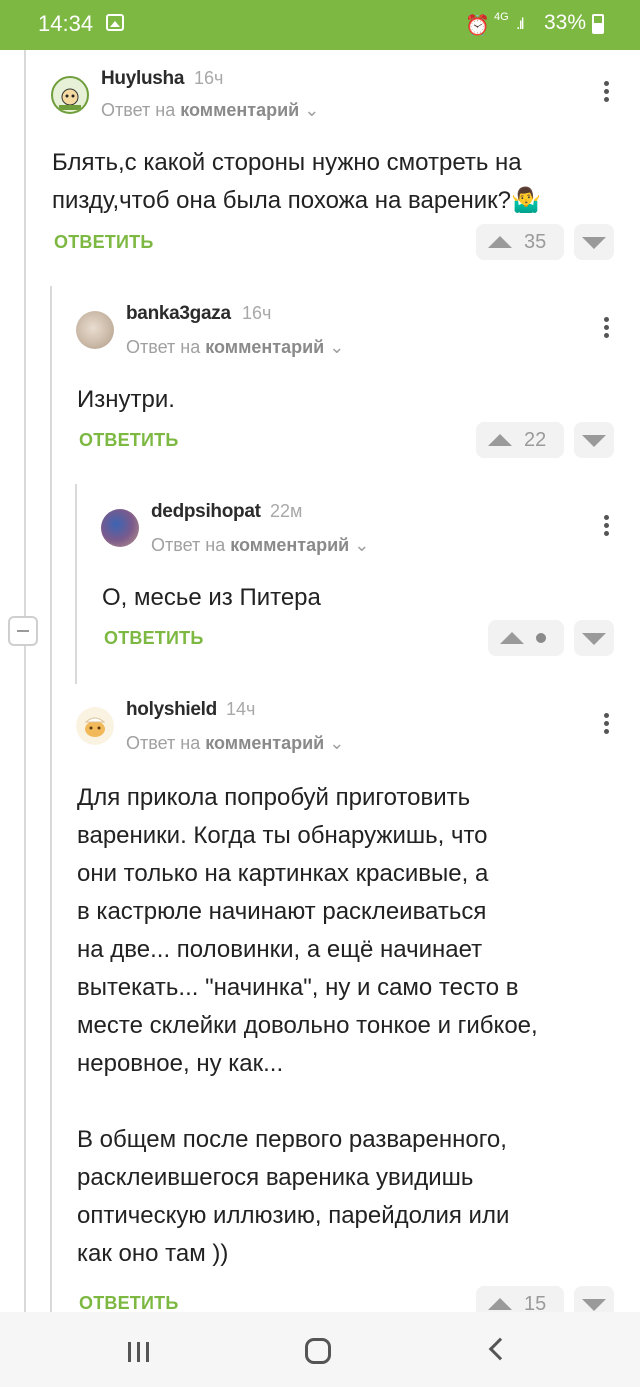 This screenshot has width=640, height=1387. What do you see at coordinates (178, 314) in the screenshot?
I see `username: banka3gaza` at bounding box center [178, 314].